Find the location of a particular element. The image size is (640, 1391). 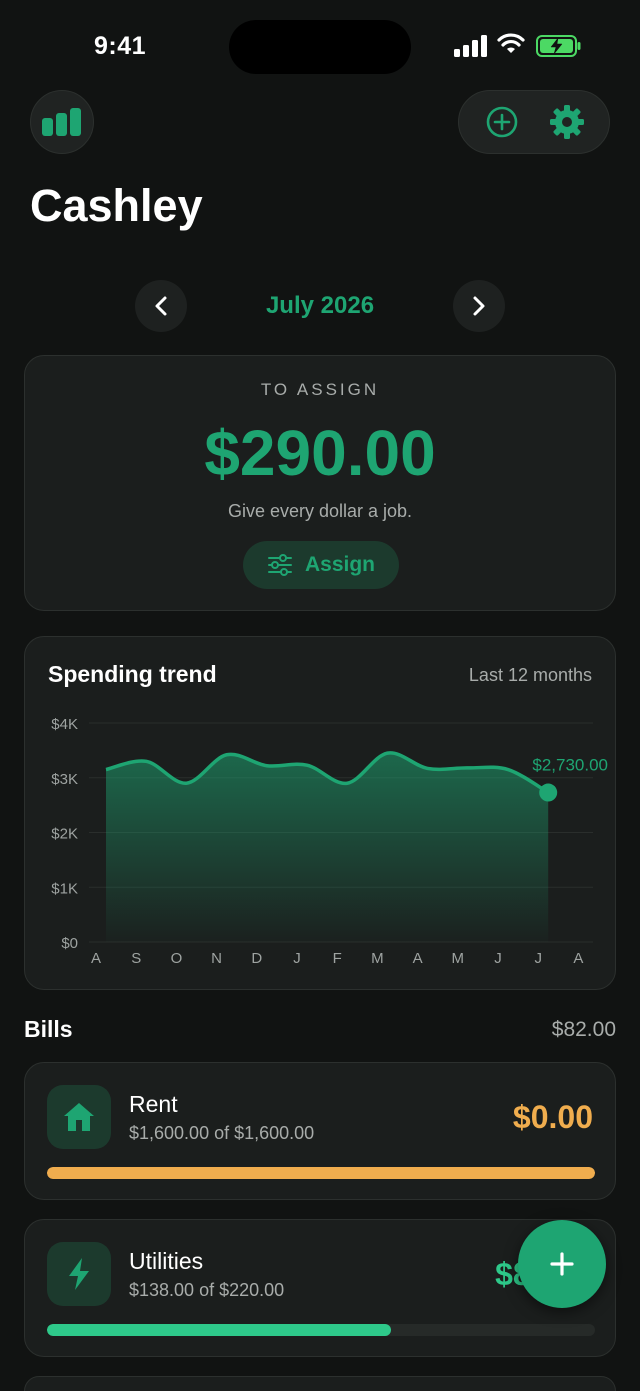

chart-x-tick-label: S is located at coordinates (136, 958).